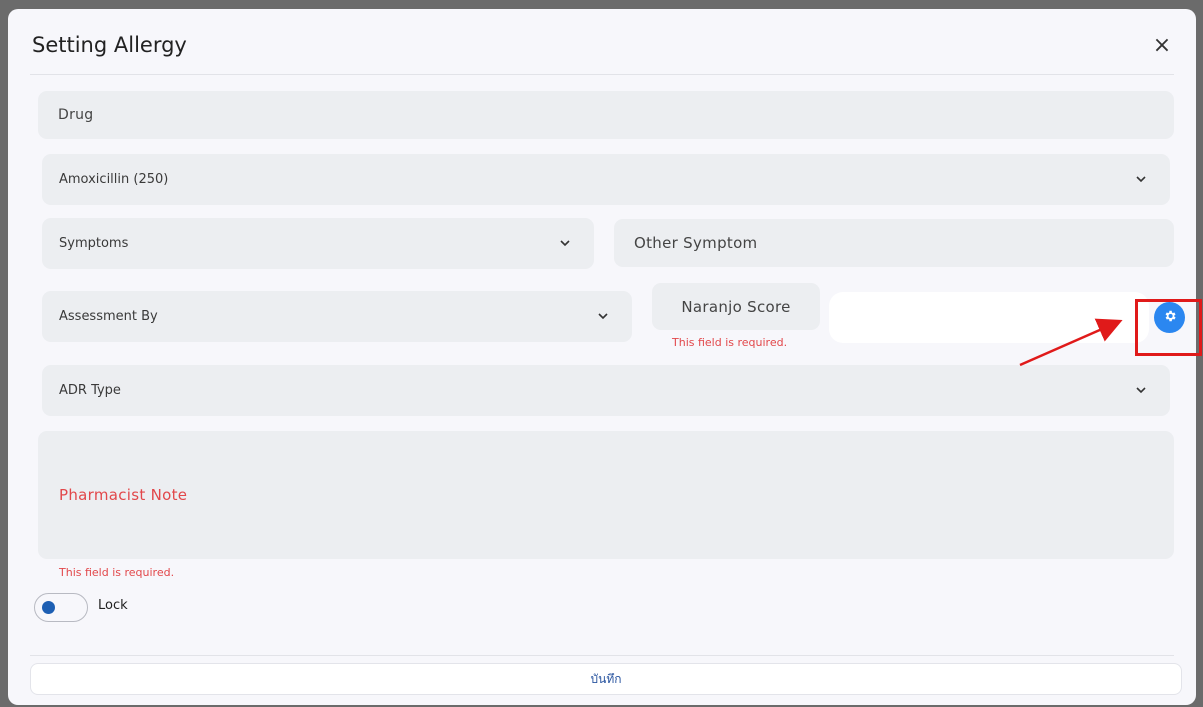 The width and height of the screenshot is (1203, 707). I want to click on adr-type-value: ADR Type, so click(90, 390).